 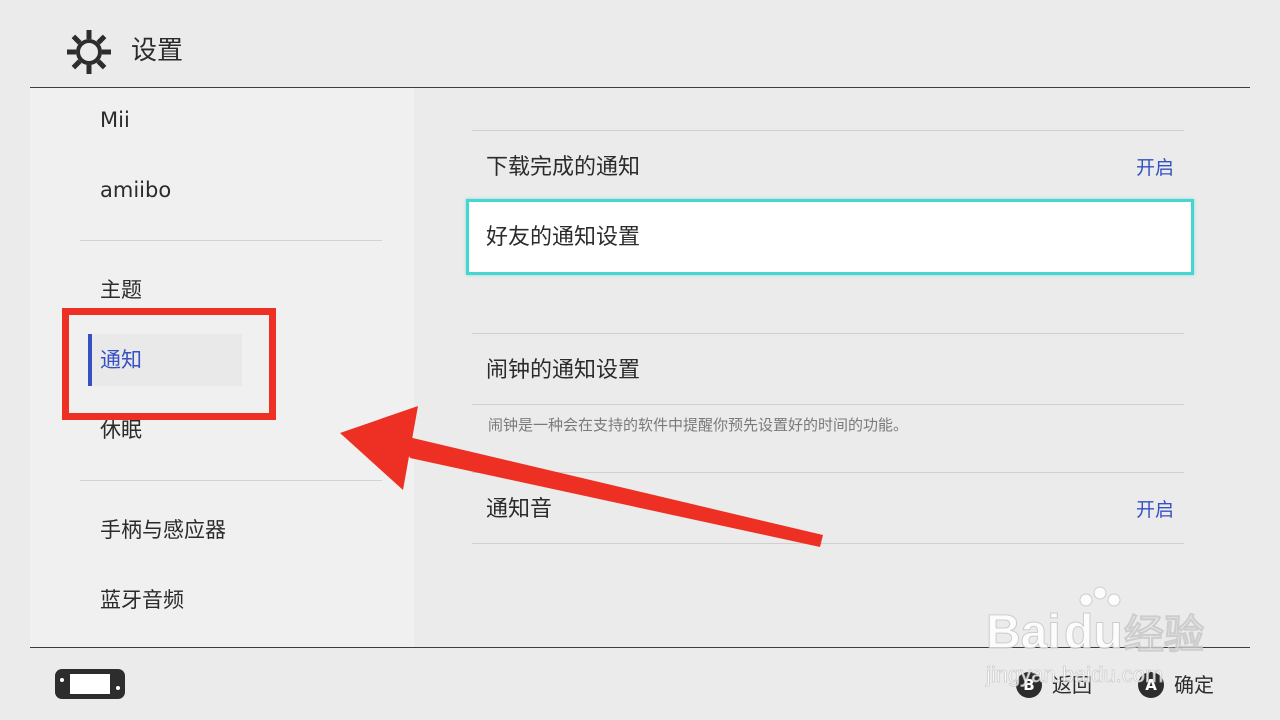 I want to click on baidu-jingyan-watermark: Bai du 经验 jingyan.baidu.com, so click(x=1095, y=636).